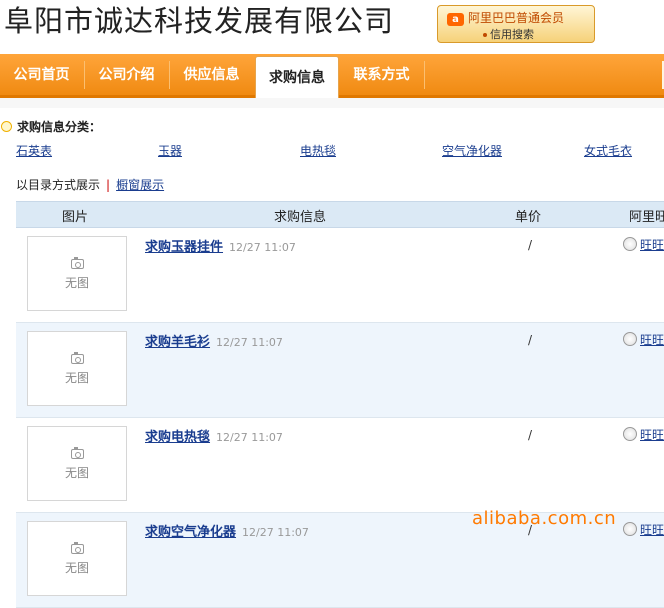 The height and width of the screenshot is (608, 664). Describe the element at coordinates (126, 74) in the screenshot. I see `tab-company-intro: 公司介绍` at that location.